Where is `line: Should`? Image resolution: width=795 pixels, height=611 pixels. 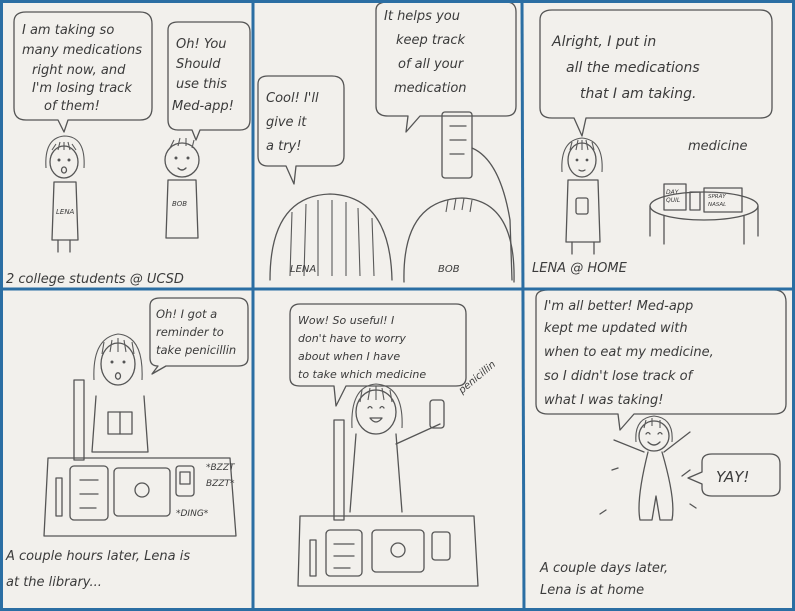 line: Should is located at coordinates (198, 64).